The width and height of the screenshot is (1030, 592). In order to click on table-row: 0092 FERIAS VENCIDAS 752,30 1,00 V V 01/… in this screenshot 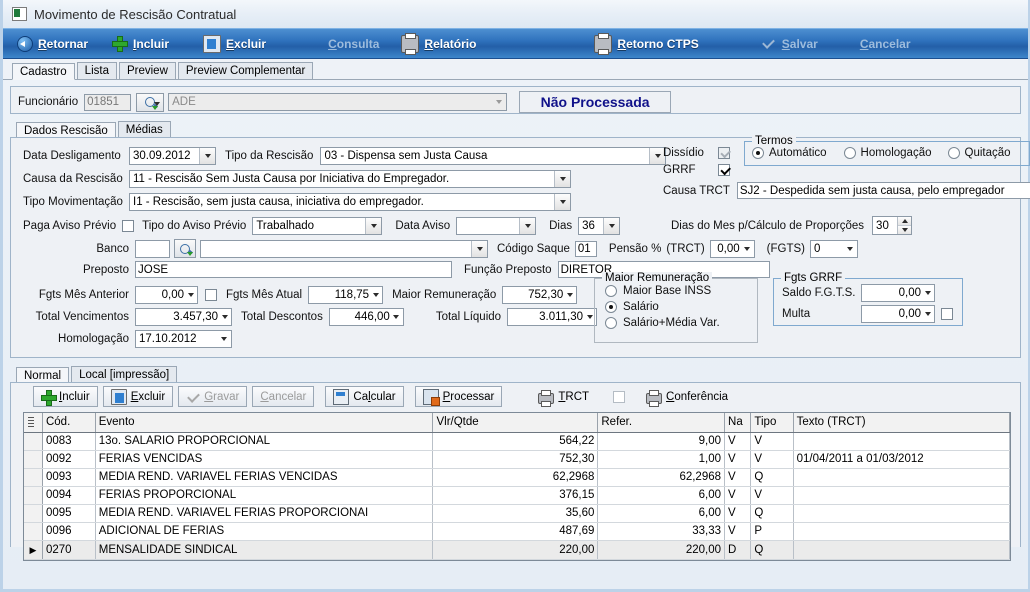, I will do `click(517, 459)`.